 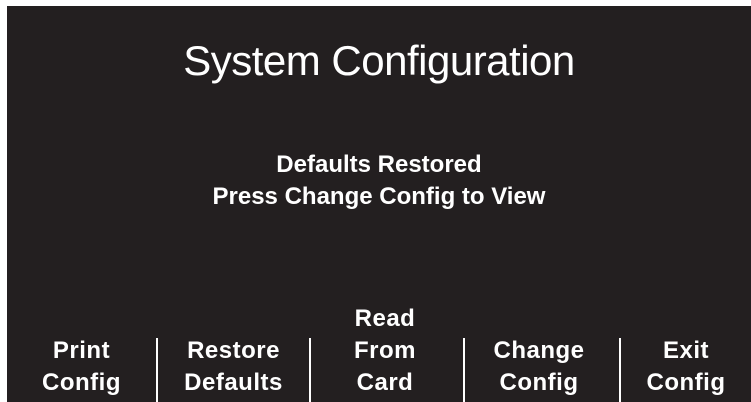 I want to click on print-config-label-line1: Print, so click(x=81, y=350).